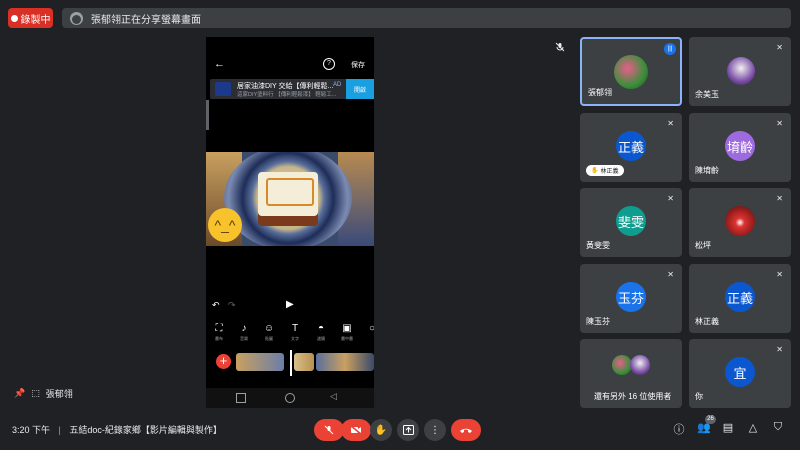  I want to click on avatar: 玉芬, so click(631, 297).